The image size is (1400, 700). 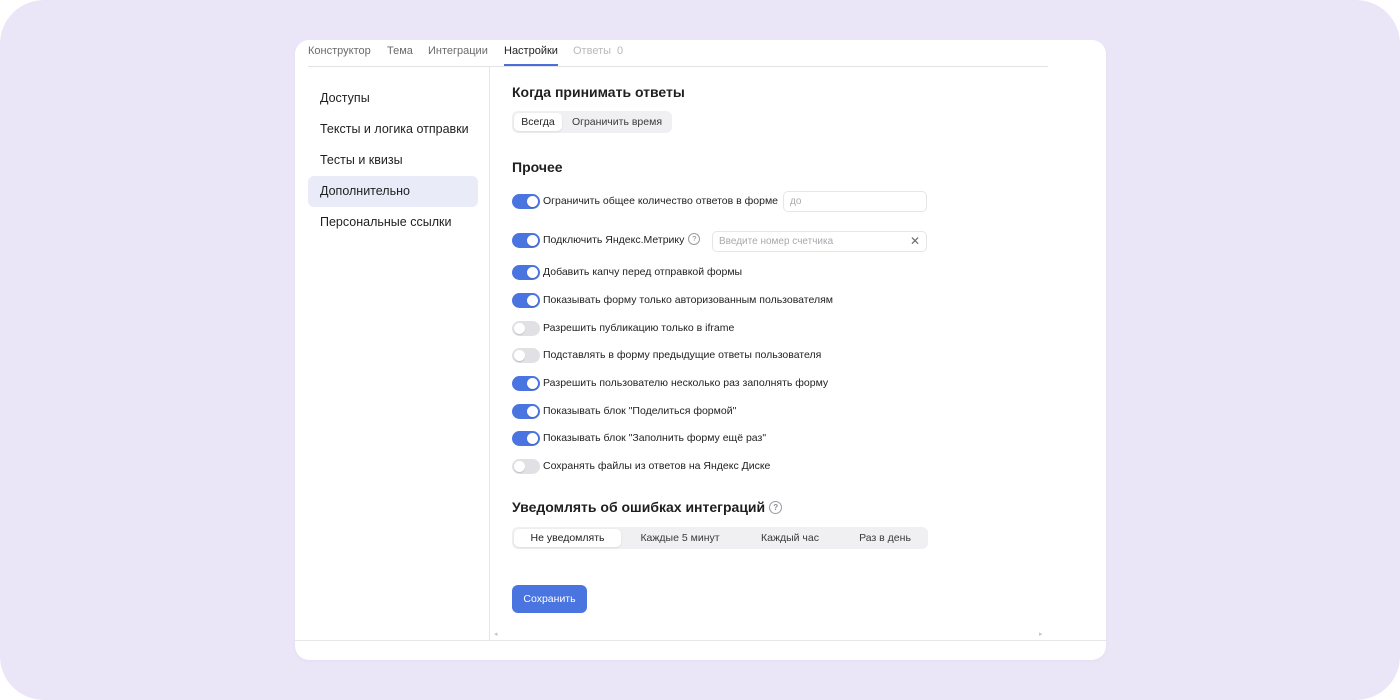 I want to click on notify-option-never: Не уведомлять, so click(x=567, y=538).